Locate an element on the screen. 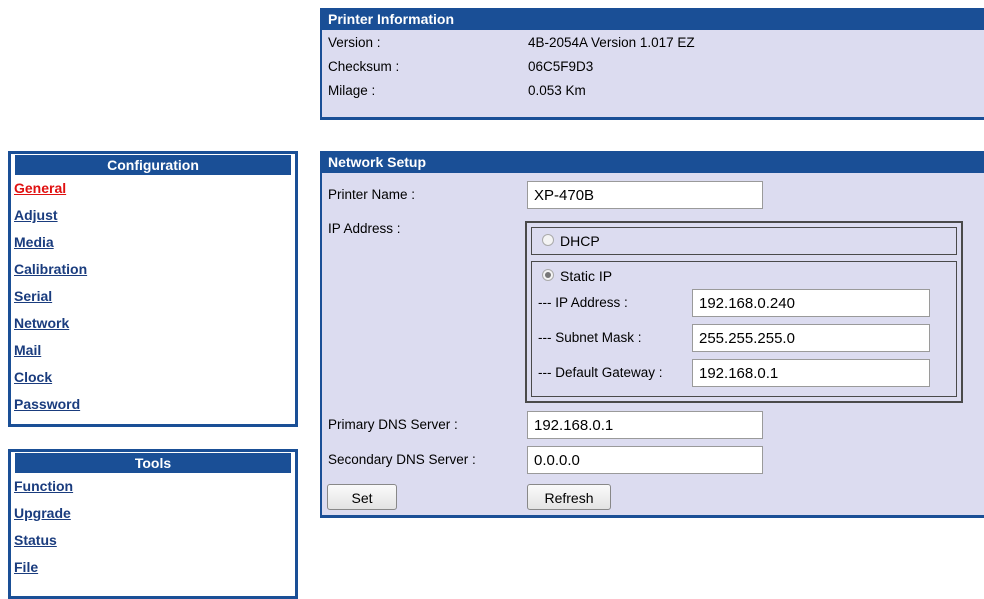  secondary-dns-input is located at coordinates (645, 460).